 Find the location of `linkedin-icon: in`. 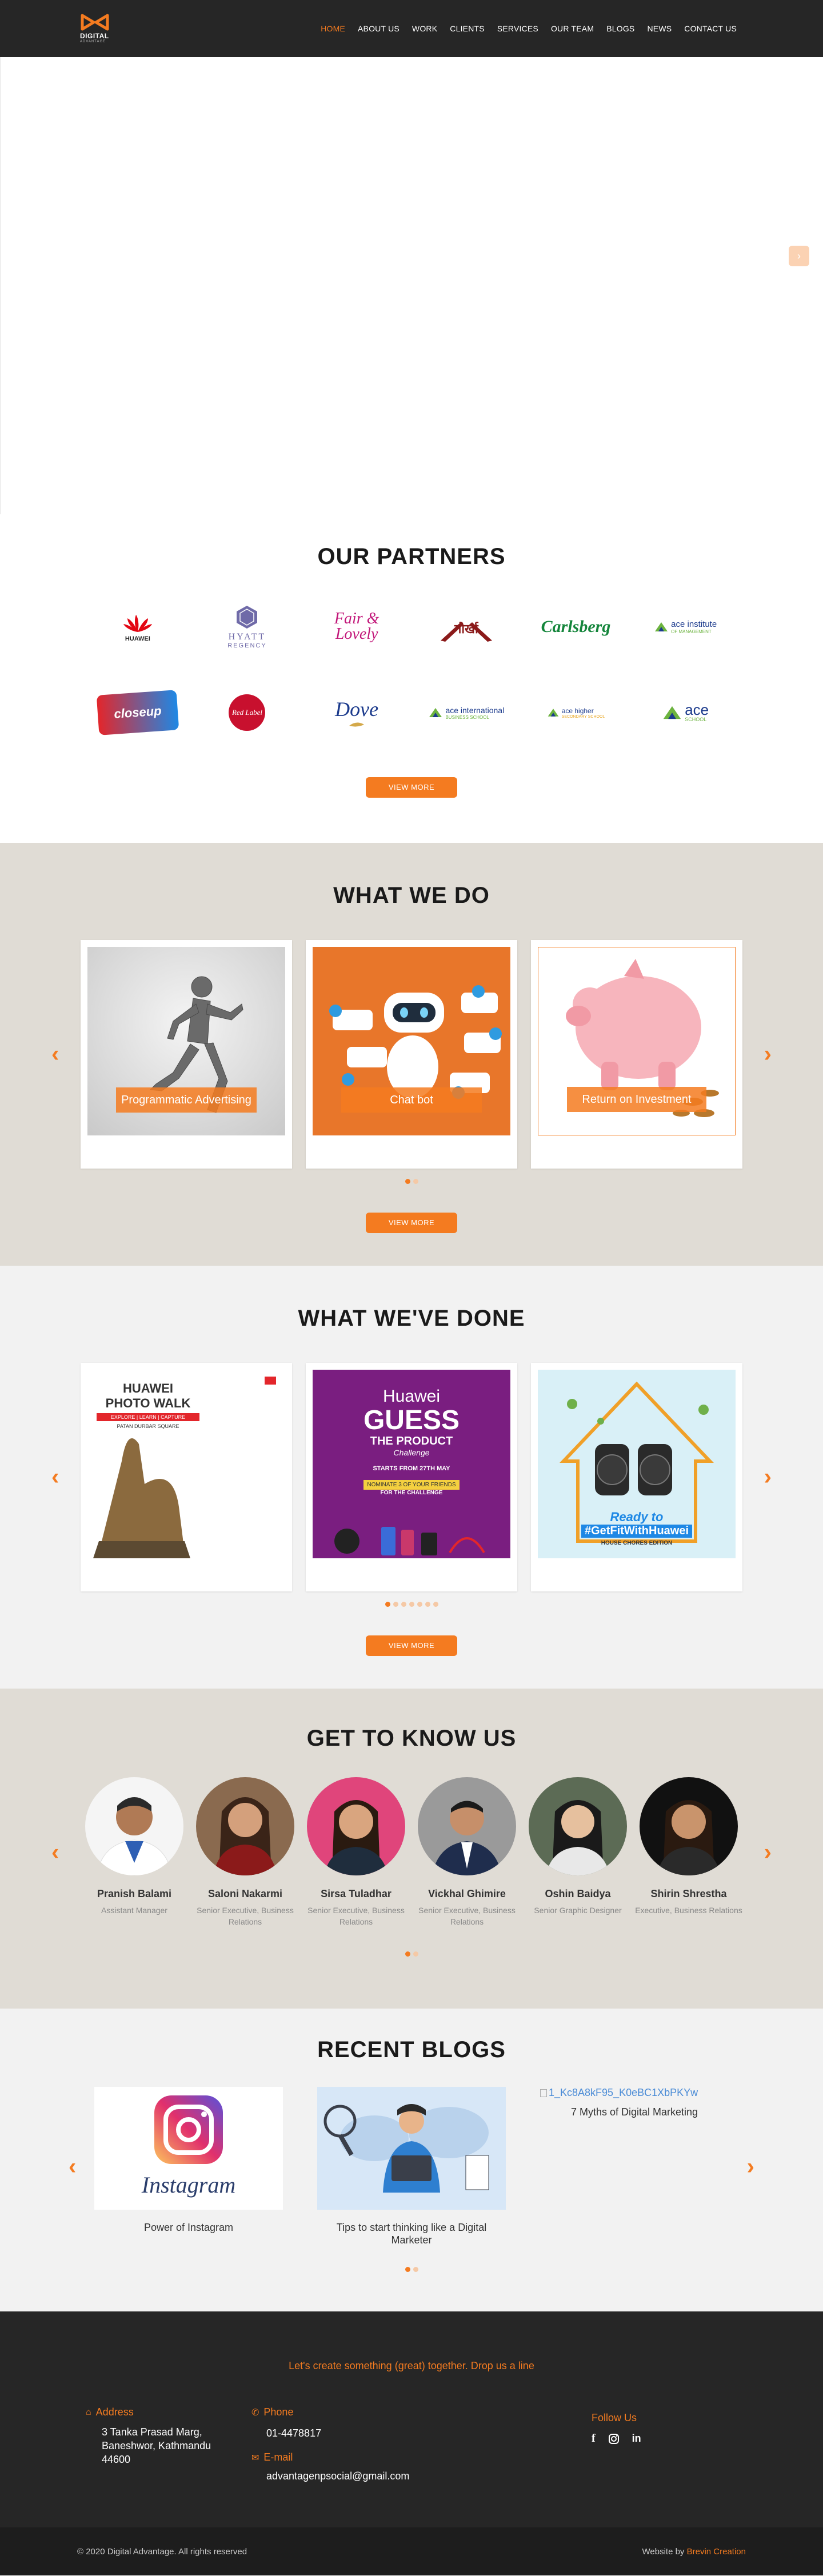

linkedin-icon: in is located at coordinates (636, 2439).